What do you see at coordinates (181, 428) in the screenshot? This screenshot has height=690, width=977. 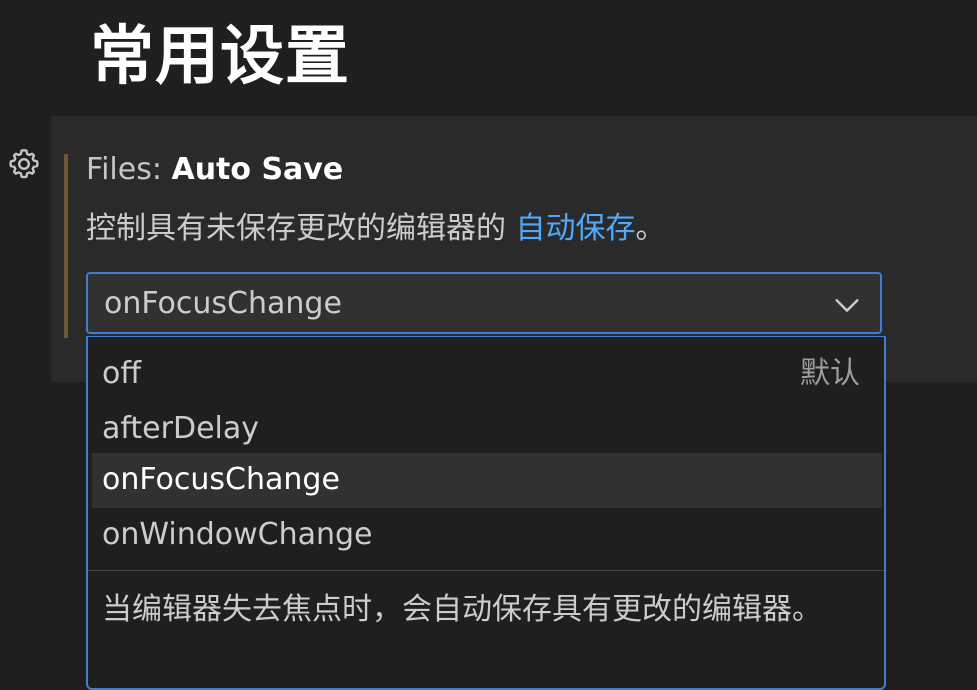 I see `option-label: afterDelay` at bounding box center [181, 428].